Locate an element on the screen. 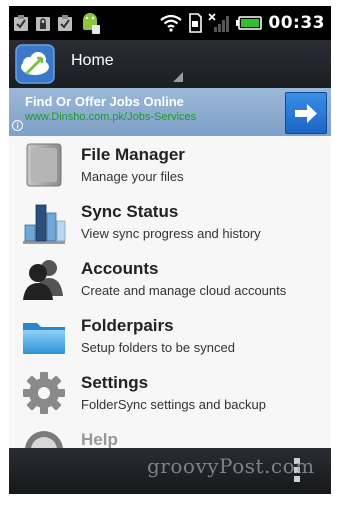 This screenshot has height=510, width=350. notification-icons is located at coordinates (57, 23).